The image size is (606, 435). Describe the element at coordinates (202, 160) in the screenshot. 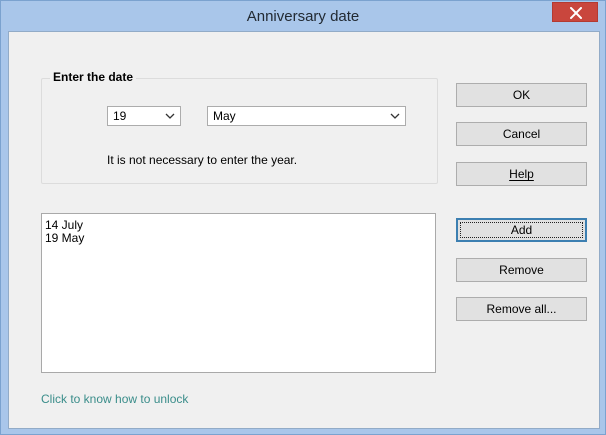

I see `year-hint-text: It is not necessary to enter the year.` at that location.